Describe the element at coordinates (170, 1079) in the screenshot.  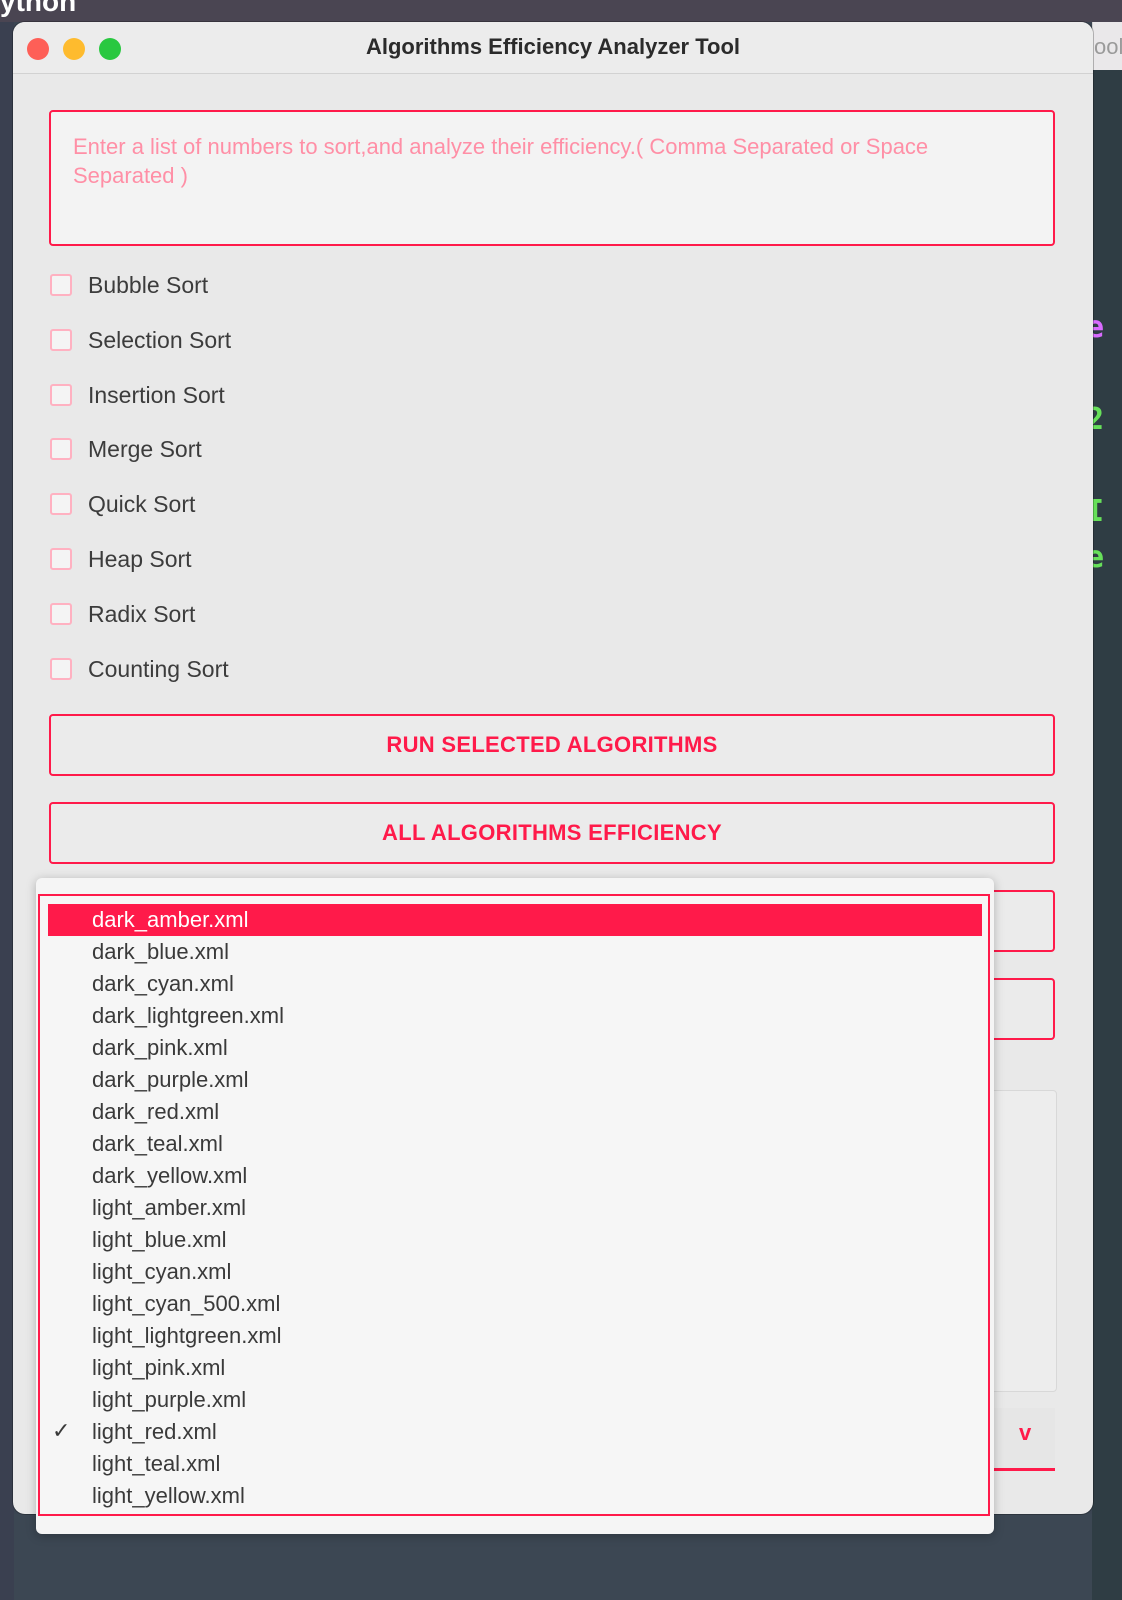
I see `option-label: dark_purple.xml` at that location.